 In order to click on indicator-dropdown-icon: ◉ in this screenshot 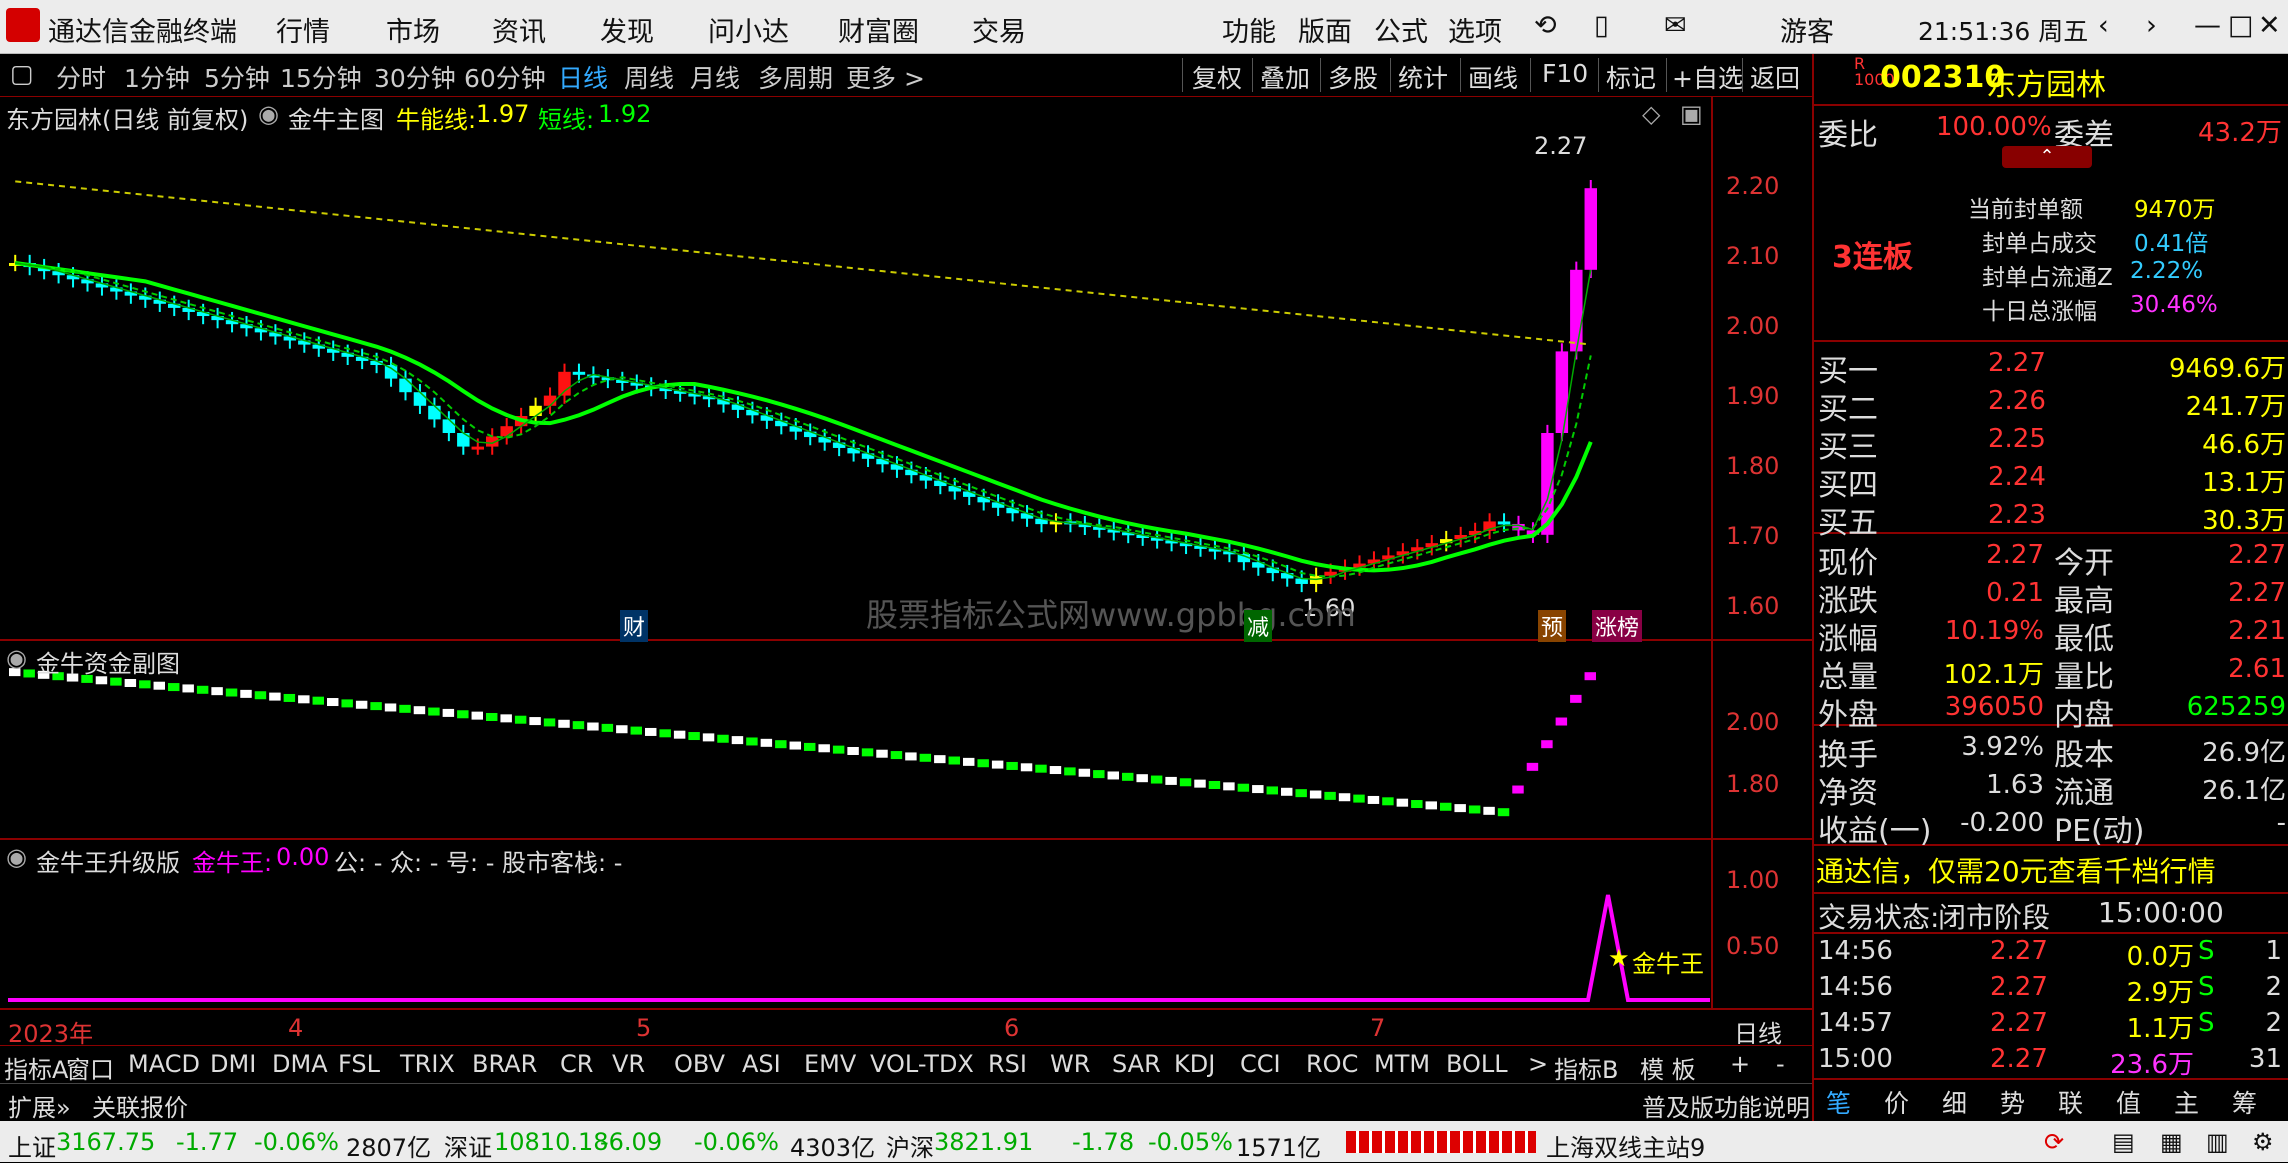, I will do `click(268, 114)`.